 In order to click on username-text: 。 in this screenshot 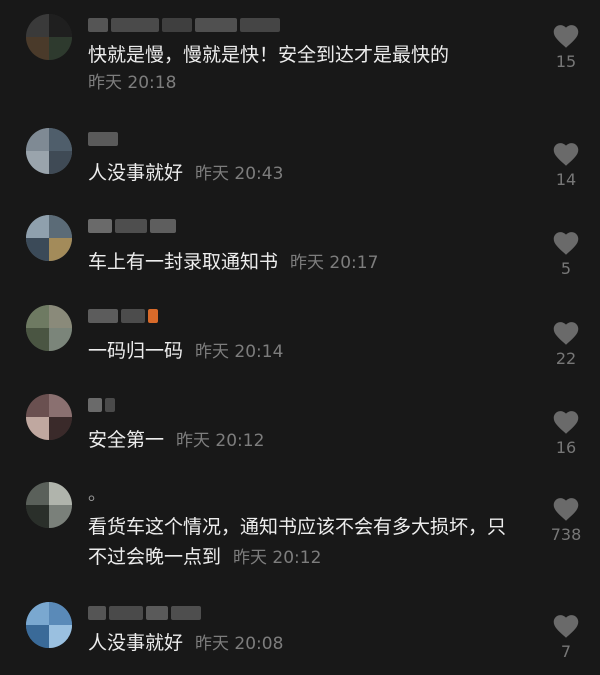, I will do `click(97, 494)`.